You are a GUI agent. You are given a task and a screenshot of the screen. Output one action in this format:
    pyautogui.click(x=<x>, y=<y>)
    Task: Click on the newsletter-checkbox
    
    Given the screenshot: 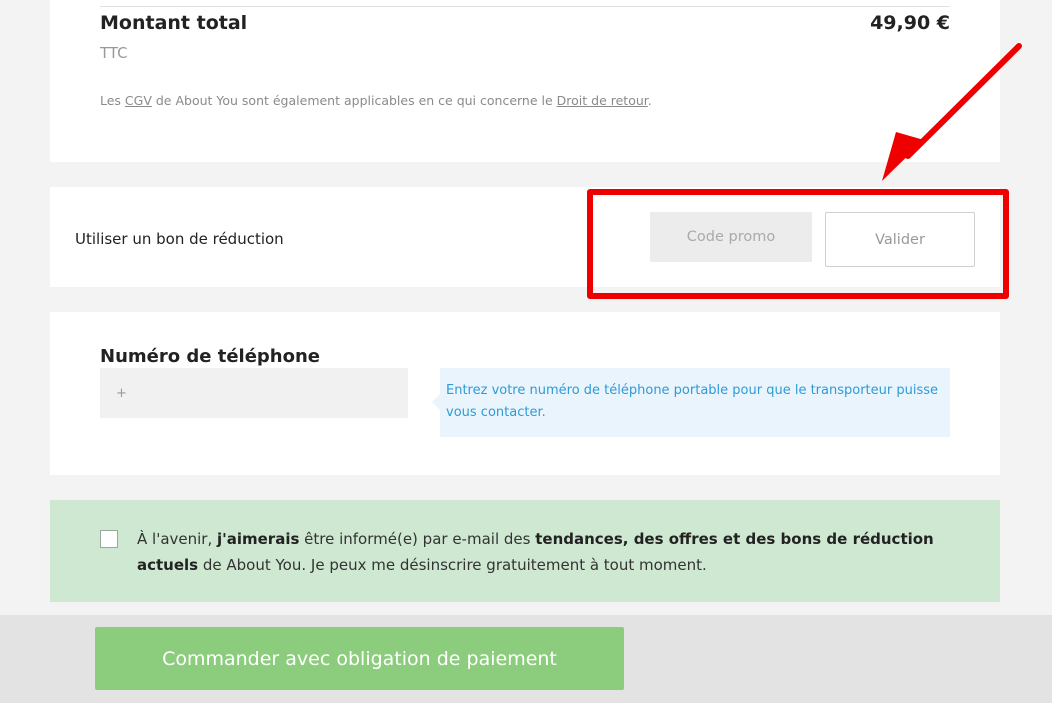 What is the action you would take?
    pyautogui.click(x=109, y=539)
    